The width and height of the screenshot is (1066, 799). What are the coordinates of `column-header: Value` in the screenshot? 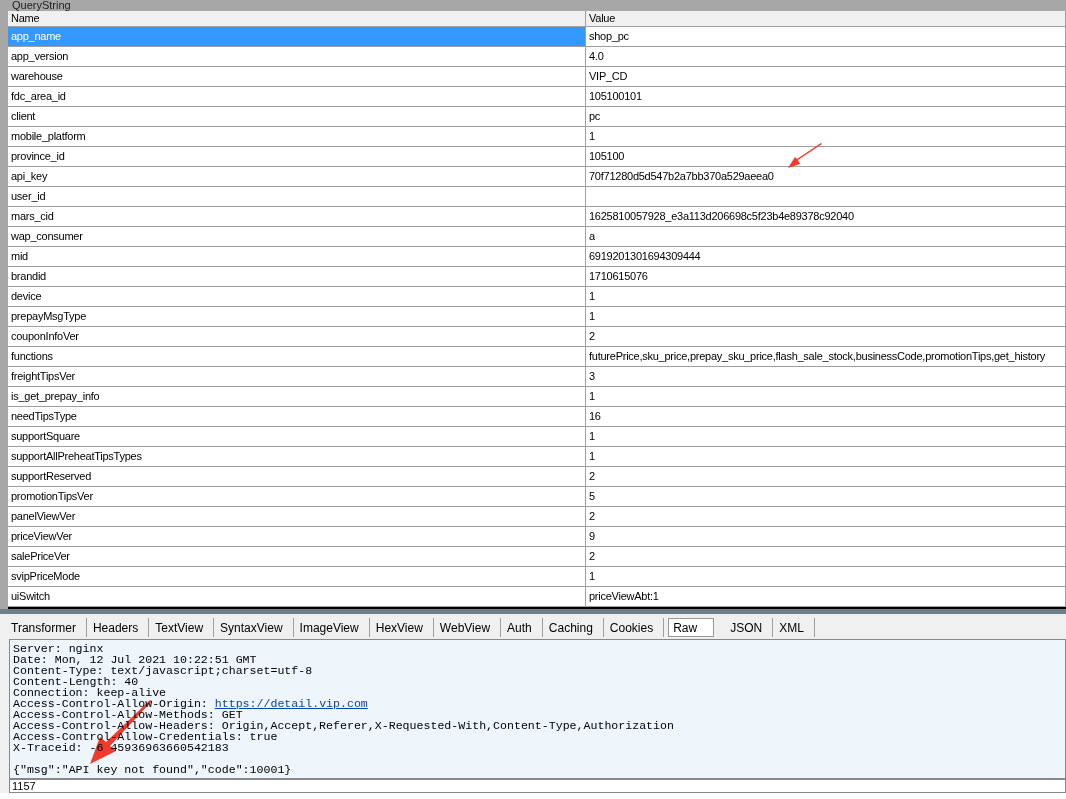 It's located at (826, 19).